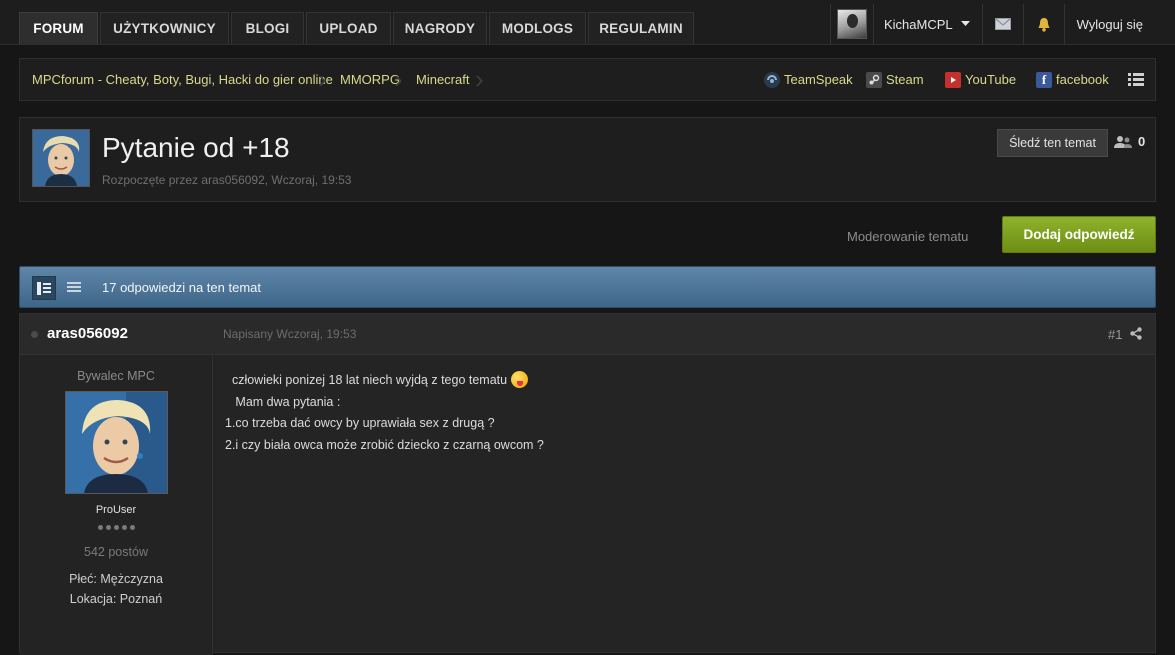 The image size is (1175, 655). I want to click on page-title: Pytanie od +18, so click(196, 147).